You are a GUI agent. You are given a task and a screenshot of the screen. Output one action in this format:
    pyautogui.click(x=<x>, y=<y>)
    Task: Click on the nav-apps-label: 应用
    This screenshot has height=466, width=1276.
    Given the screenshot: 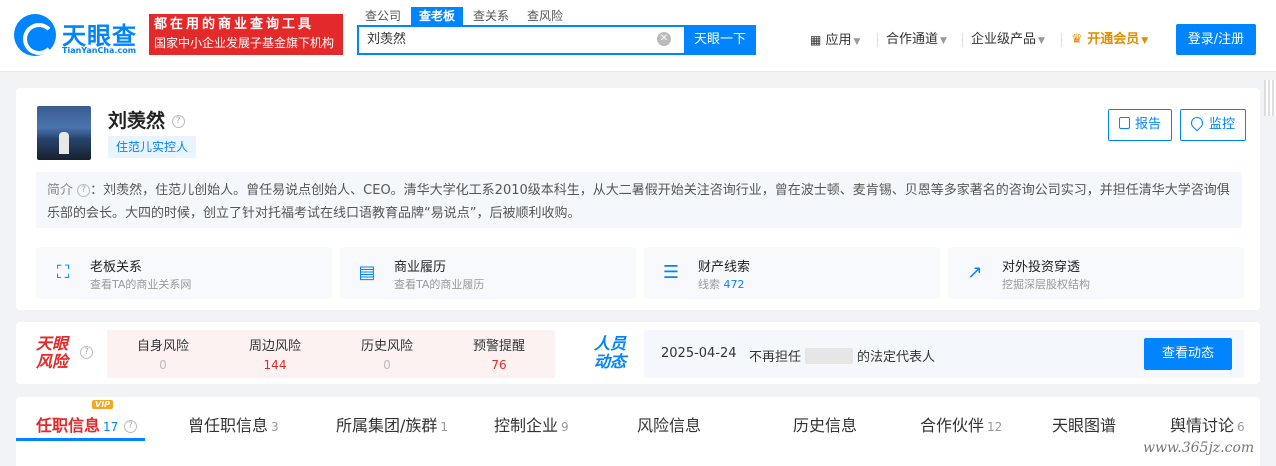 What is the action you would take?
    pyautogui.click(x=838, y=40)
    